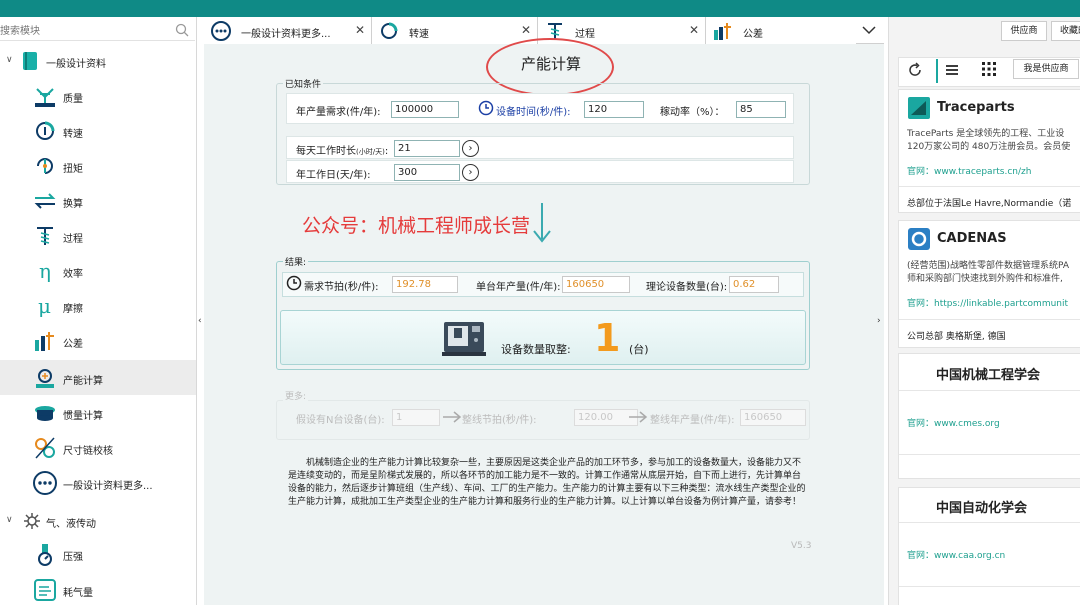  I want to click on sidebar-item-mass: 质量, so click(98, 95).